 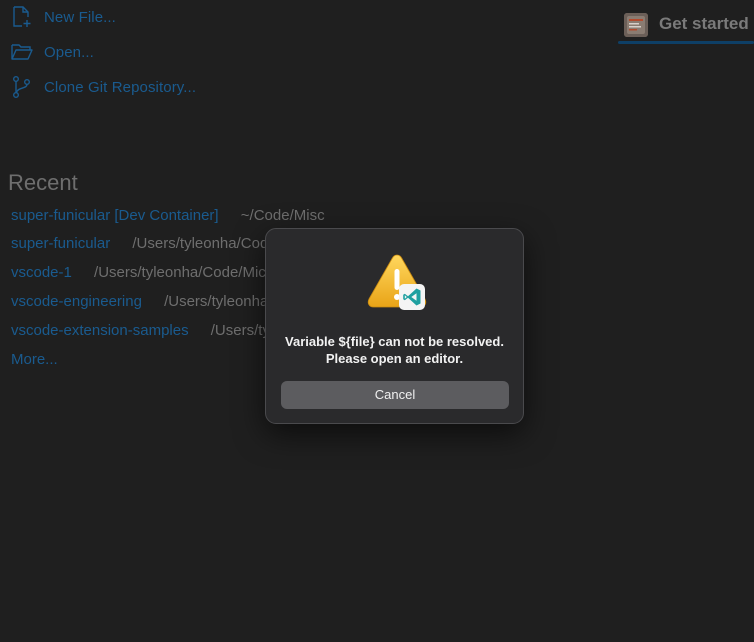 I want to click on vscode-icon, so click(x=412, y=297).